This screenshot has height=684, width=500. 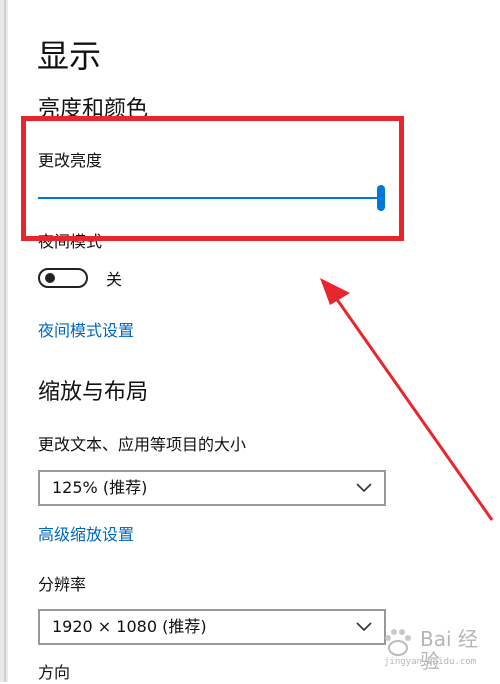 I want to click on watermark-url: jingyan.baidu.com, so click(x=430, y=662).